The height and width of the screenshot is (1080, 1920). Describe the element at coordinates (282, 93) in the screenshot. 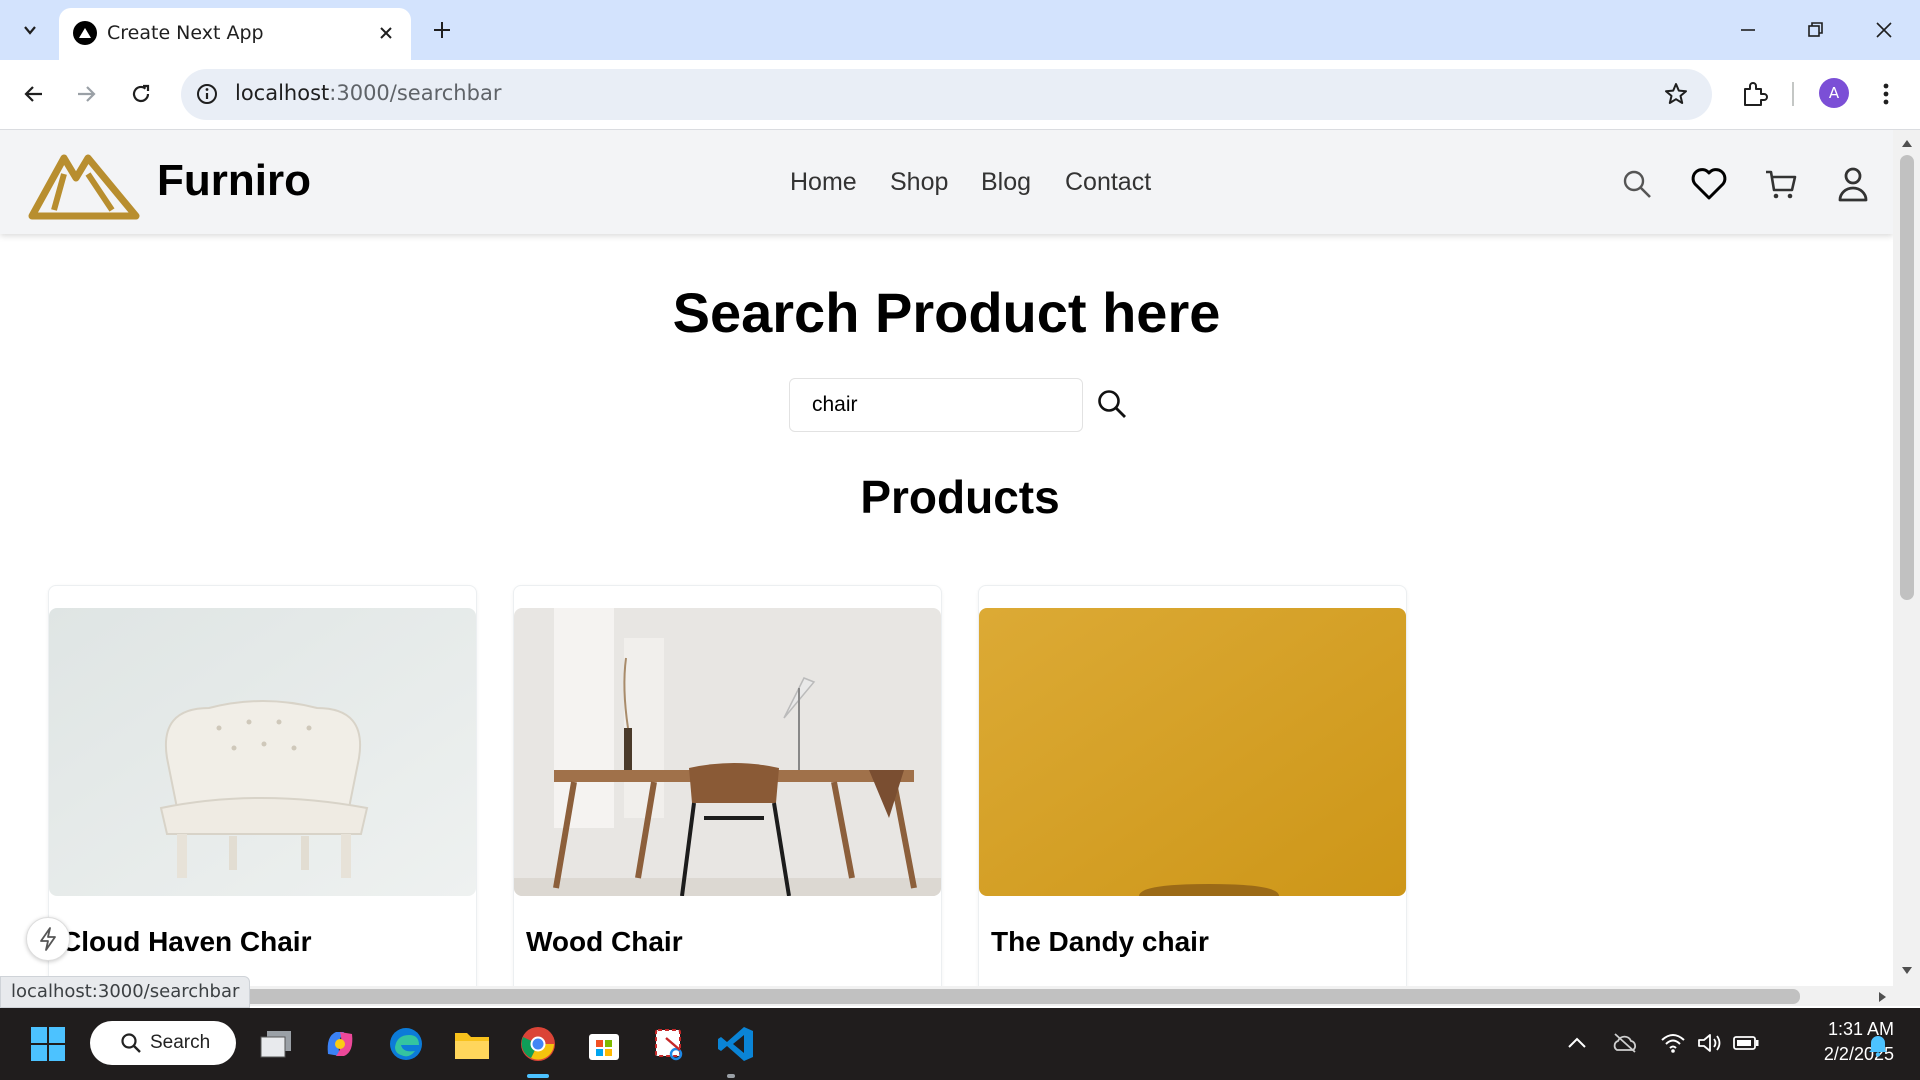

I see `url-host: localhost` at that location.